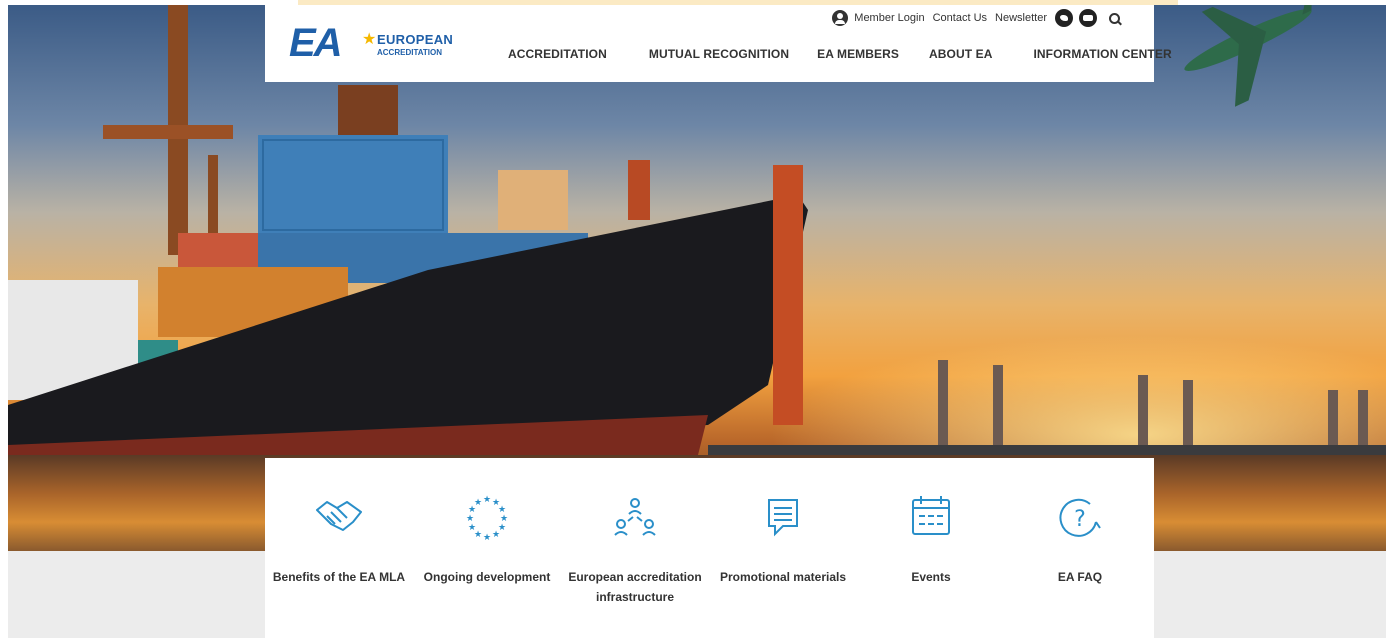 This screenshot has height=638, width=1386. Describe the element at coordinates (369, 39) in the screenshot. I see `star-icon: ★` at that location.